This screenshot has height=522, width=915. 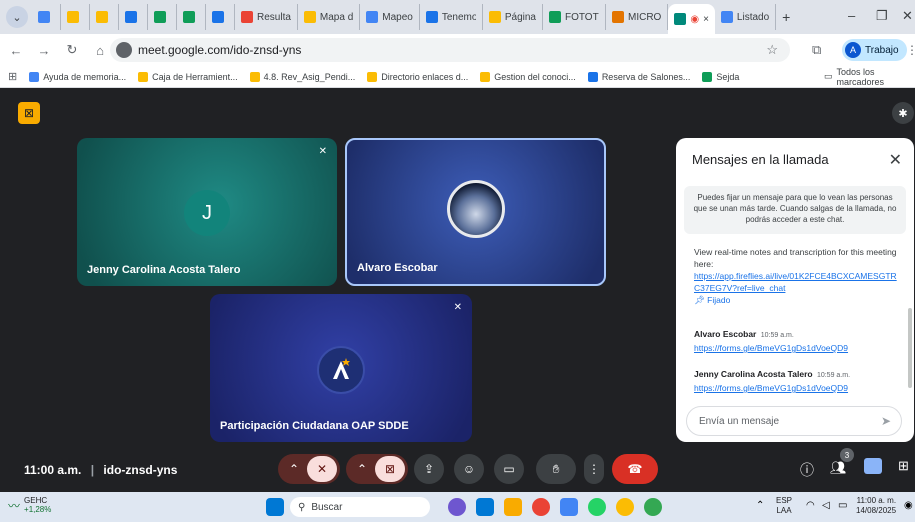 I want to click on file-explorer-icon, so click(x=513, y=507).